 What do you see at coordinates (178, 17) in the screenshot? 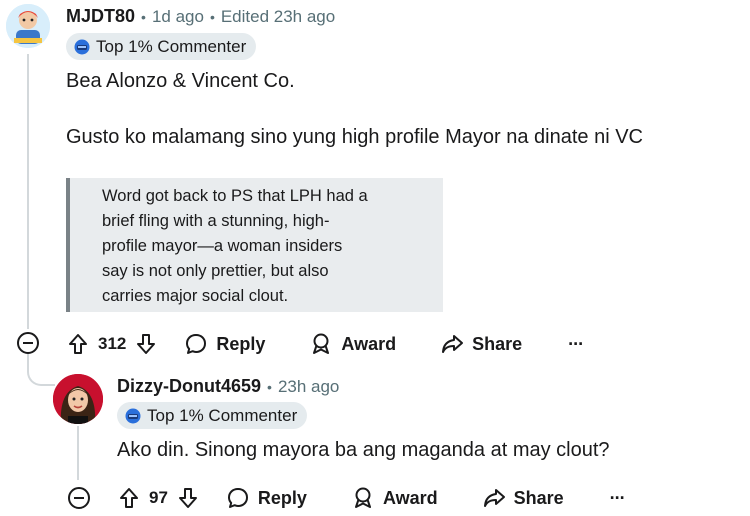
I see `timestamp: 1d ago` at bounding box center [178, 17].